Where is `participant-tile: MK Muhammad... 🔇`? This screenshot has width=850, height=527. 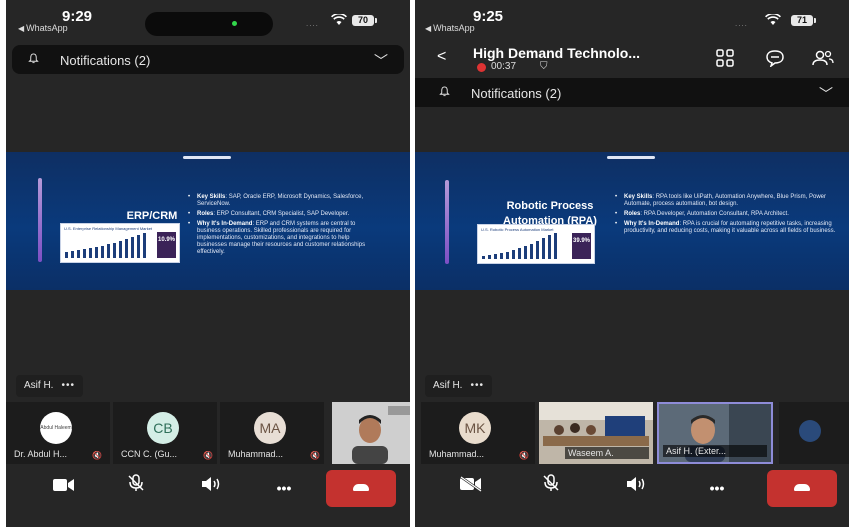 participant-tile: MK Muhammad... 🔇 is located at coordinates (478, 433).